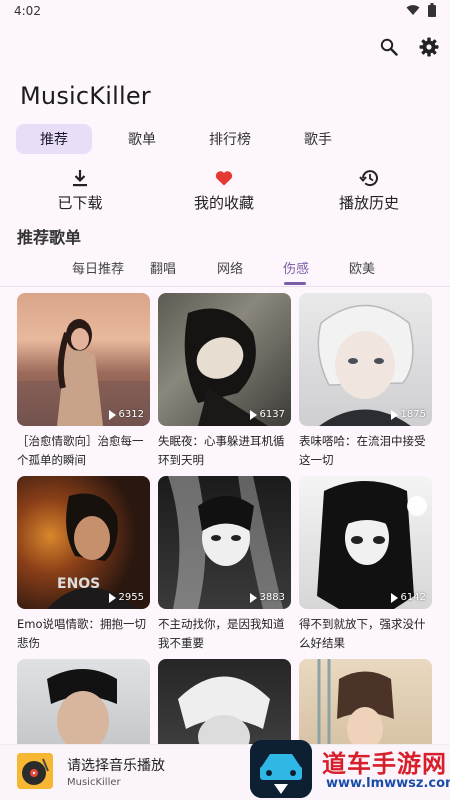  Describe the element at coordinates (80, 178) in the screenshot. I see `download-icon` at that location.